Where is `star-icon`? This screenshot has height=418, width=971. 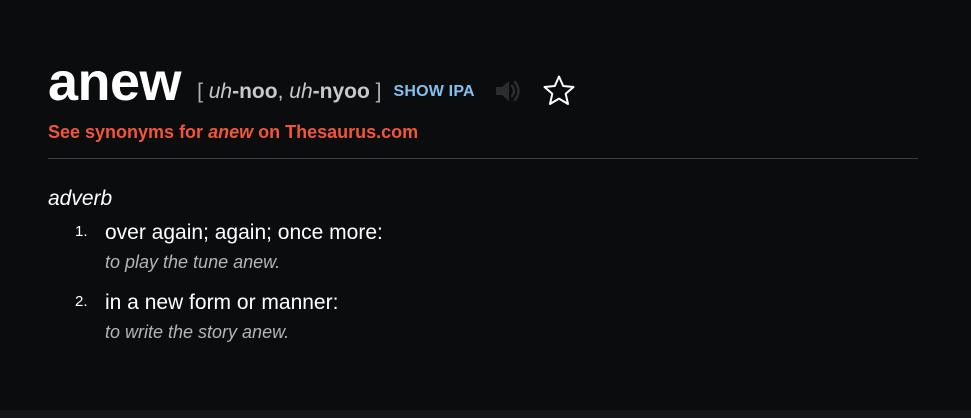 star-icon is located at coordinates (559, 90).